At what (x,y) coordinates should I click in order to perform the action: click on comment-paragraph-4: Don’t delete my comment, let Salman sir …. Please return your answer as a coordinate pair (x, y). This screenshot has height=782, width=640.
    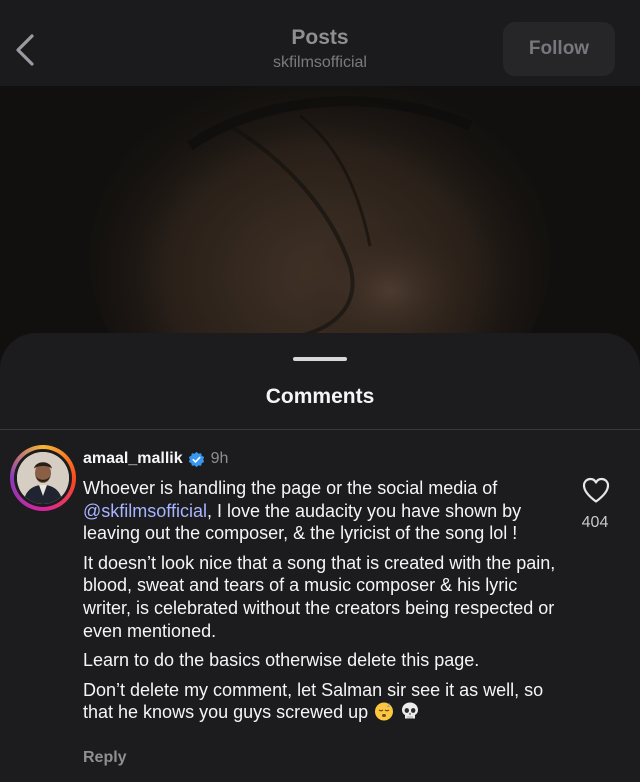
    Looking at the image, I should click on (313, 701).